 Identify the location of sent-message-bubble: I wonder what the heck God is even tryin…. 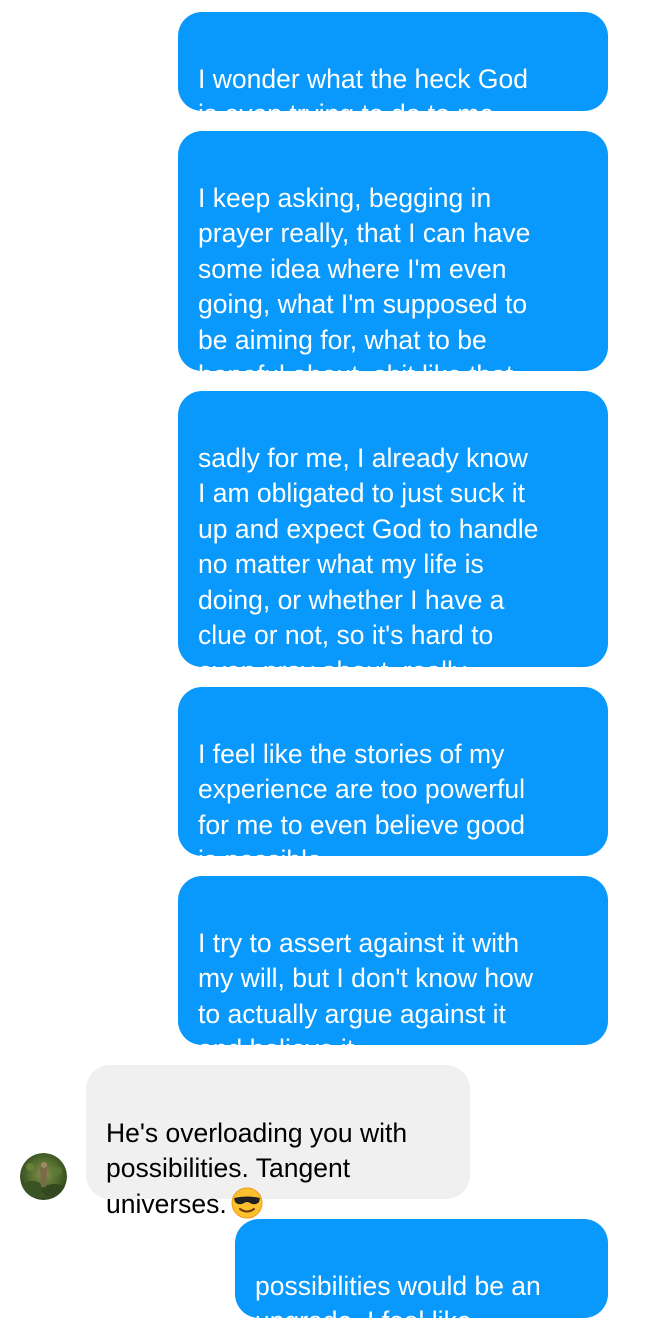
(393, 70).